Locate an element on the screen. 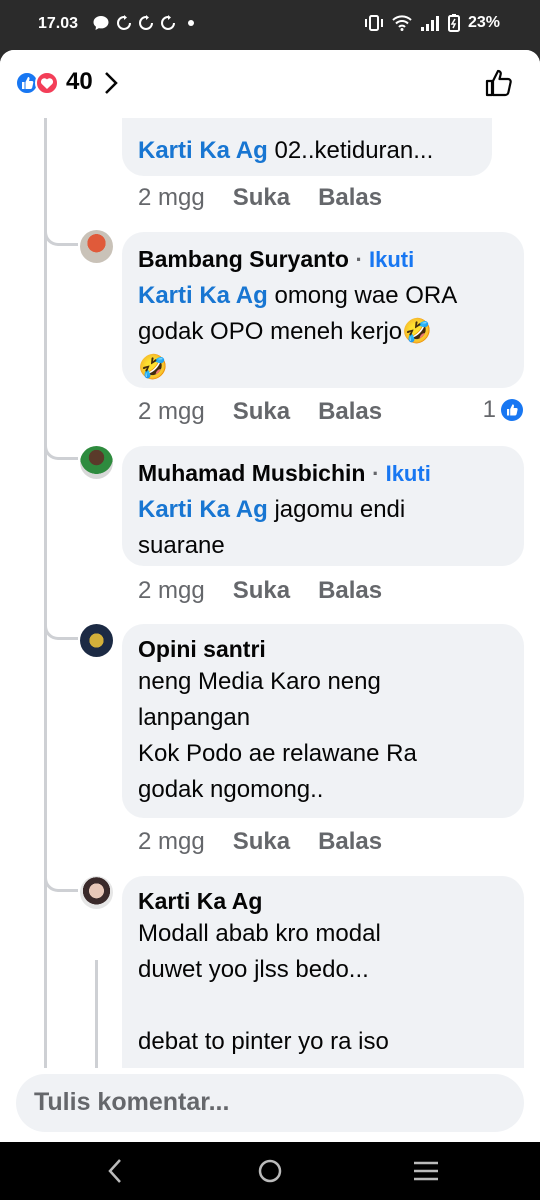  chat-icon is located at coordinates (101, 23).